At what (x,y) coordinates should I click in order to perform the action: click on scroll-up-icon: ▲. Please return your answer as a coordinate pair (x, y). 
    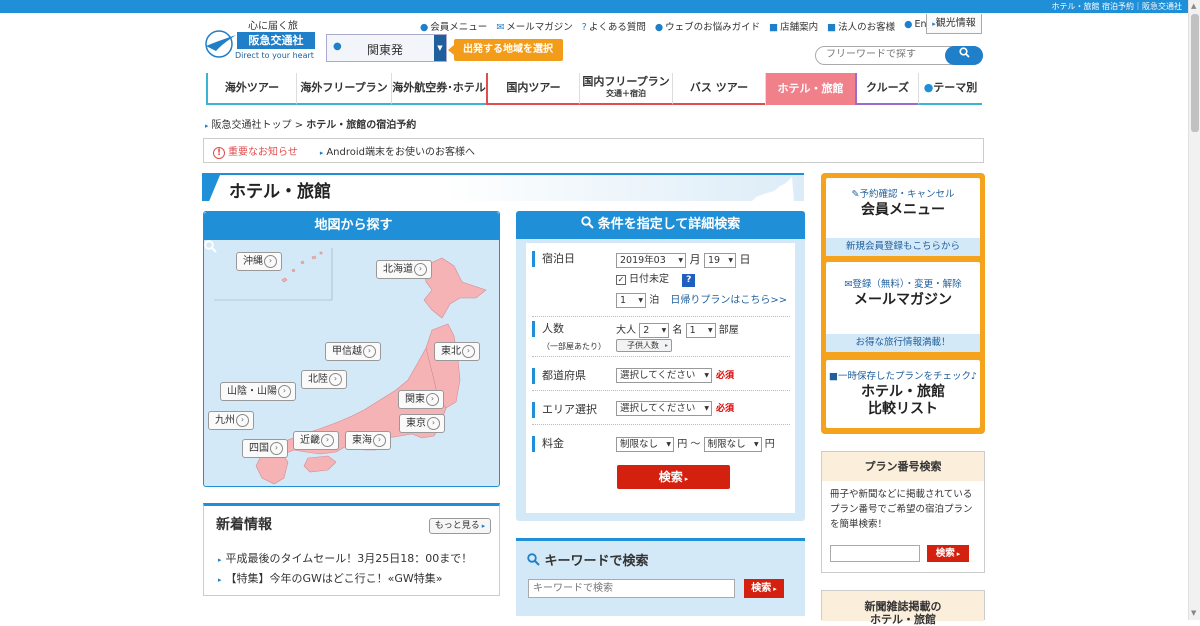
    Looking at the image, I should click on (1193, 6).